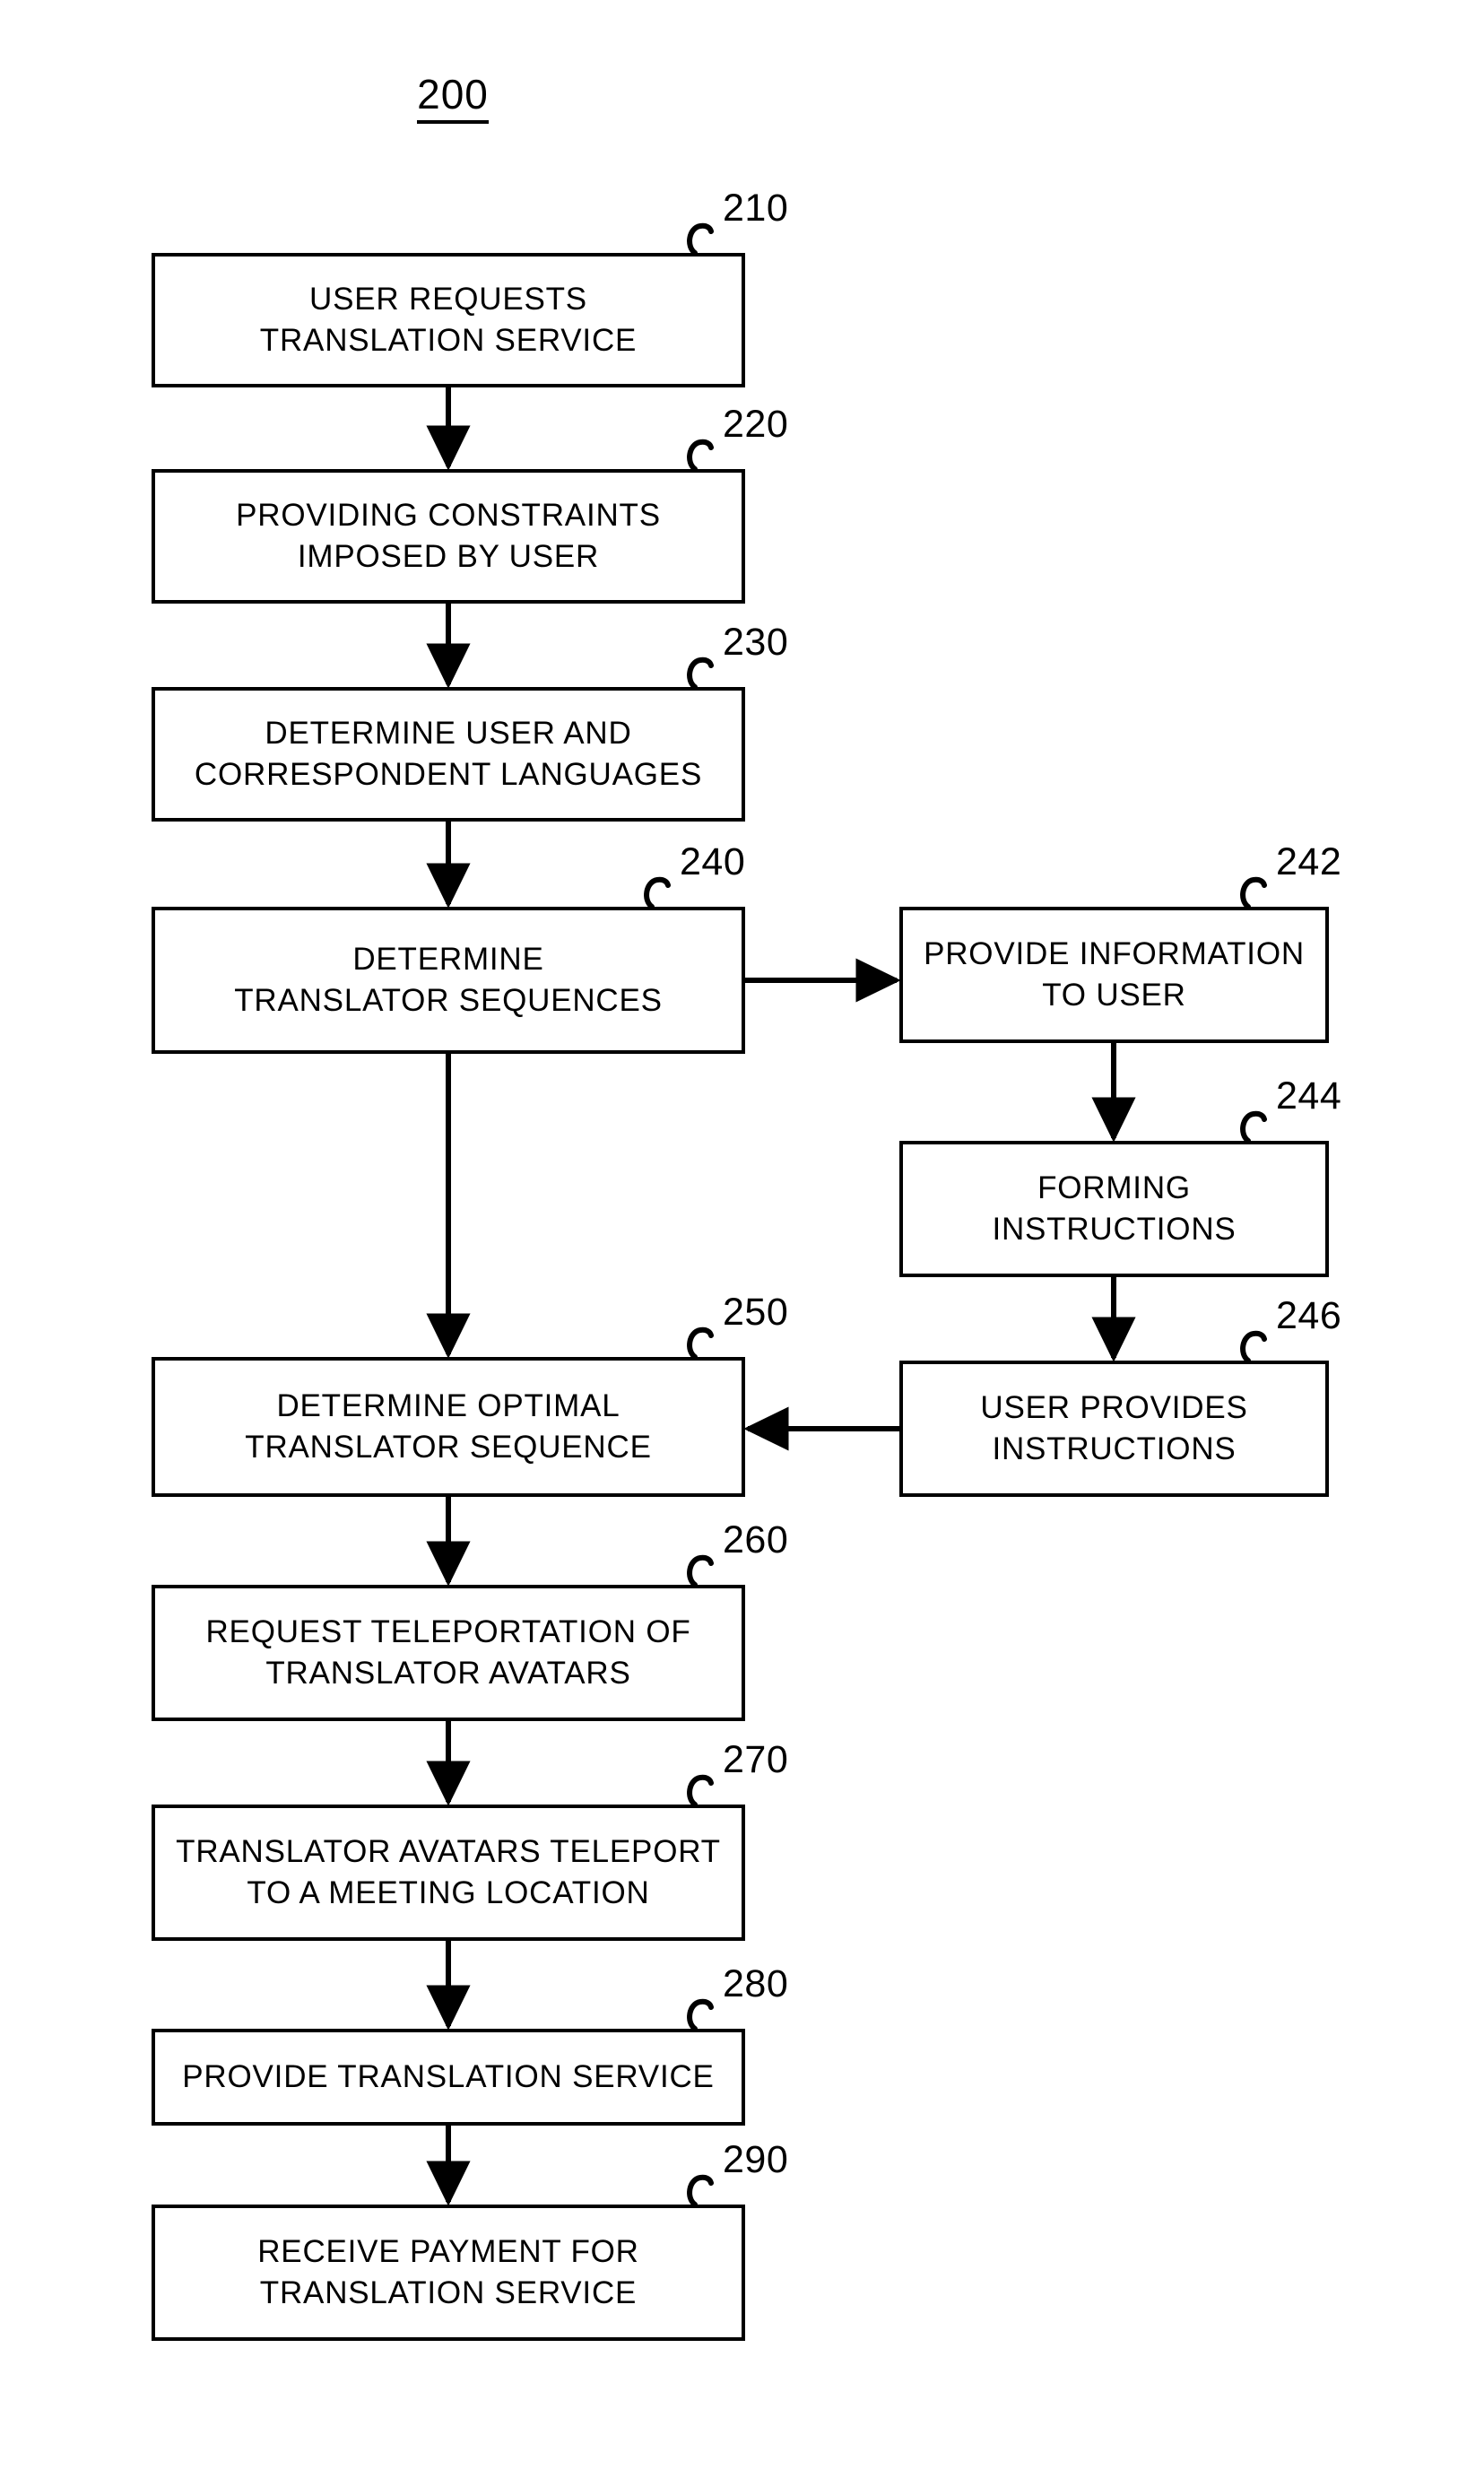 This screenshot has width=1484, height=2470. I want to click on node-text-line: TRANSLATOR SEQUENCES, so click(449, 1000).